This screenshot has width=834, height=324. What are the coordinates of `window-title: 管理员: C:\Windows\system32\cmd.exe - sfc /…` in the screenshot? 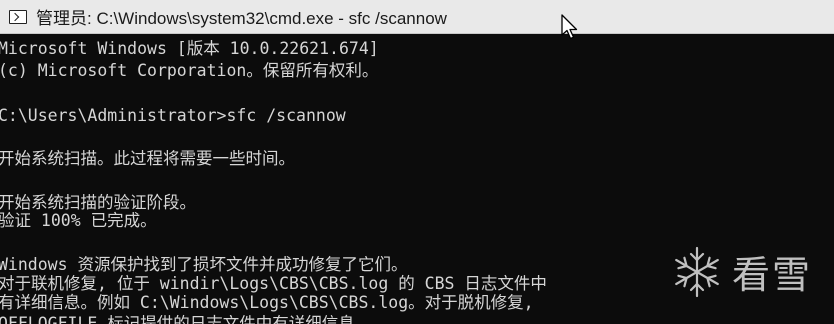 It's located at (241, 18).